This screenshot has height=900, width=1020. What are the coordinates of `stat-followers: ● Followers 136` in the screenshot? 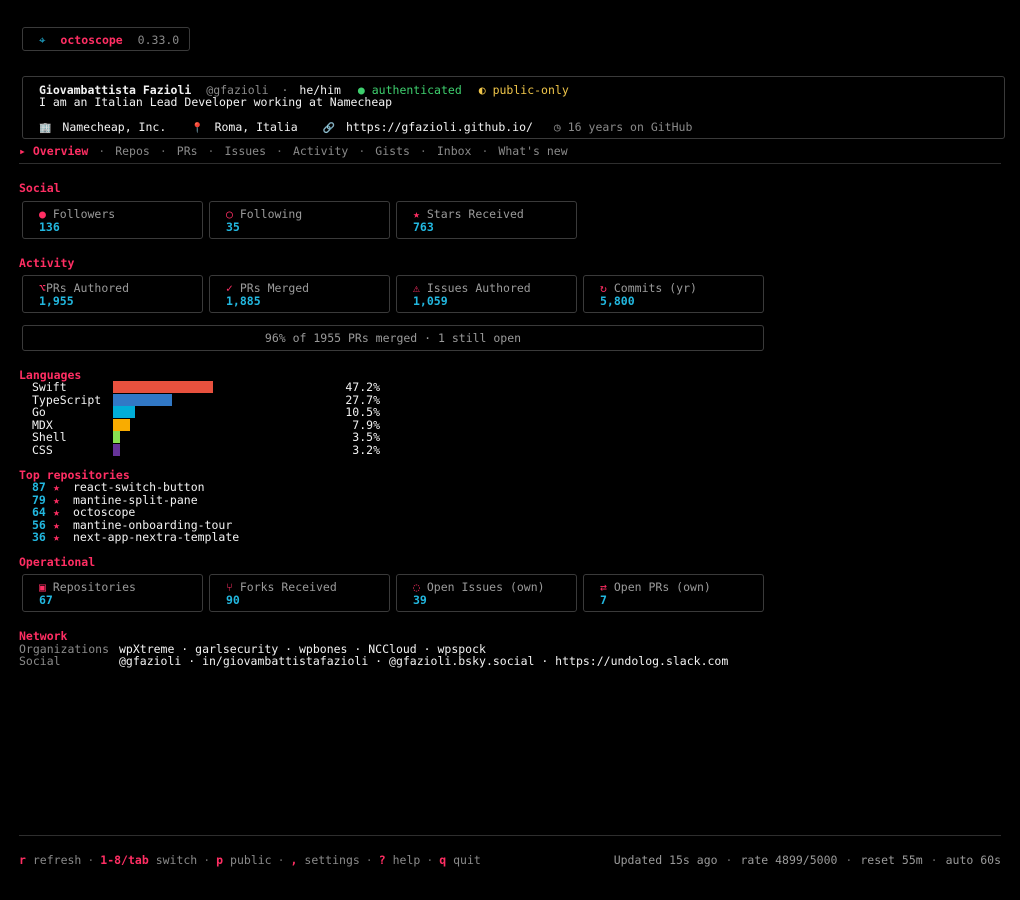 It's located at (112, 220).